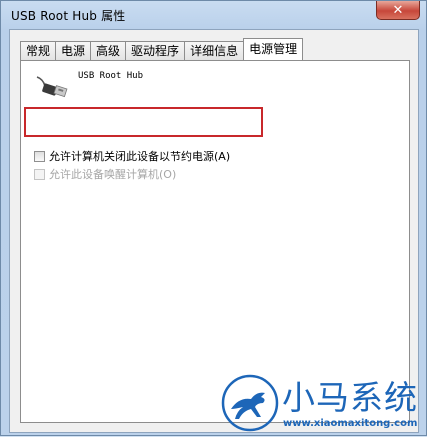 The height and width of the screenshot is (437, 427). What do you see at coordinates (273, 49) in the screenshot?
I see `tab-power-management: 电源管理` at bounding box center [273, 49].